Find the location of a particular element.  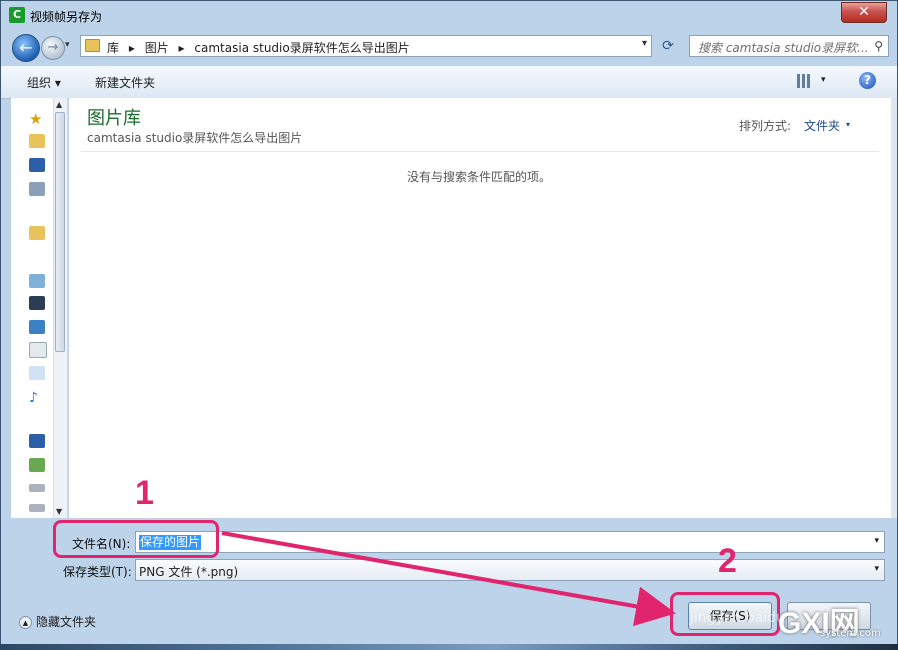

address-bar: 库 ▸ 图片 ▸ camtasia studio录屏软件怎么导出图片 ▾ is located at coordinates (366, 46).